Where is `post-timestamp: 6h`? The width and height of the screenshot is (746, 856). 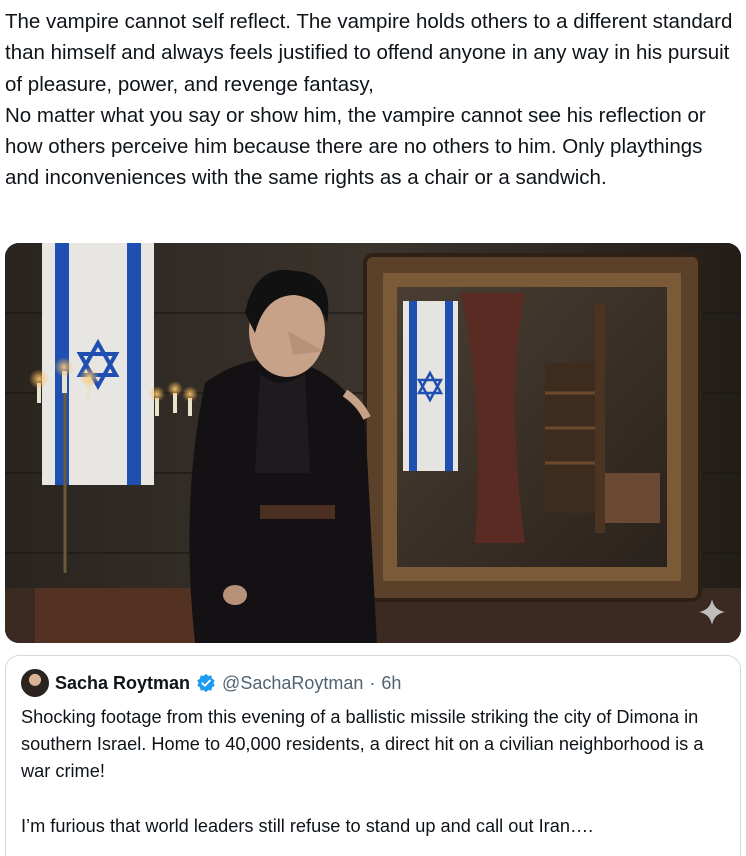 post-timestamp: 6h is located at coordinates (391, 683).